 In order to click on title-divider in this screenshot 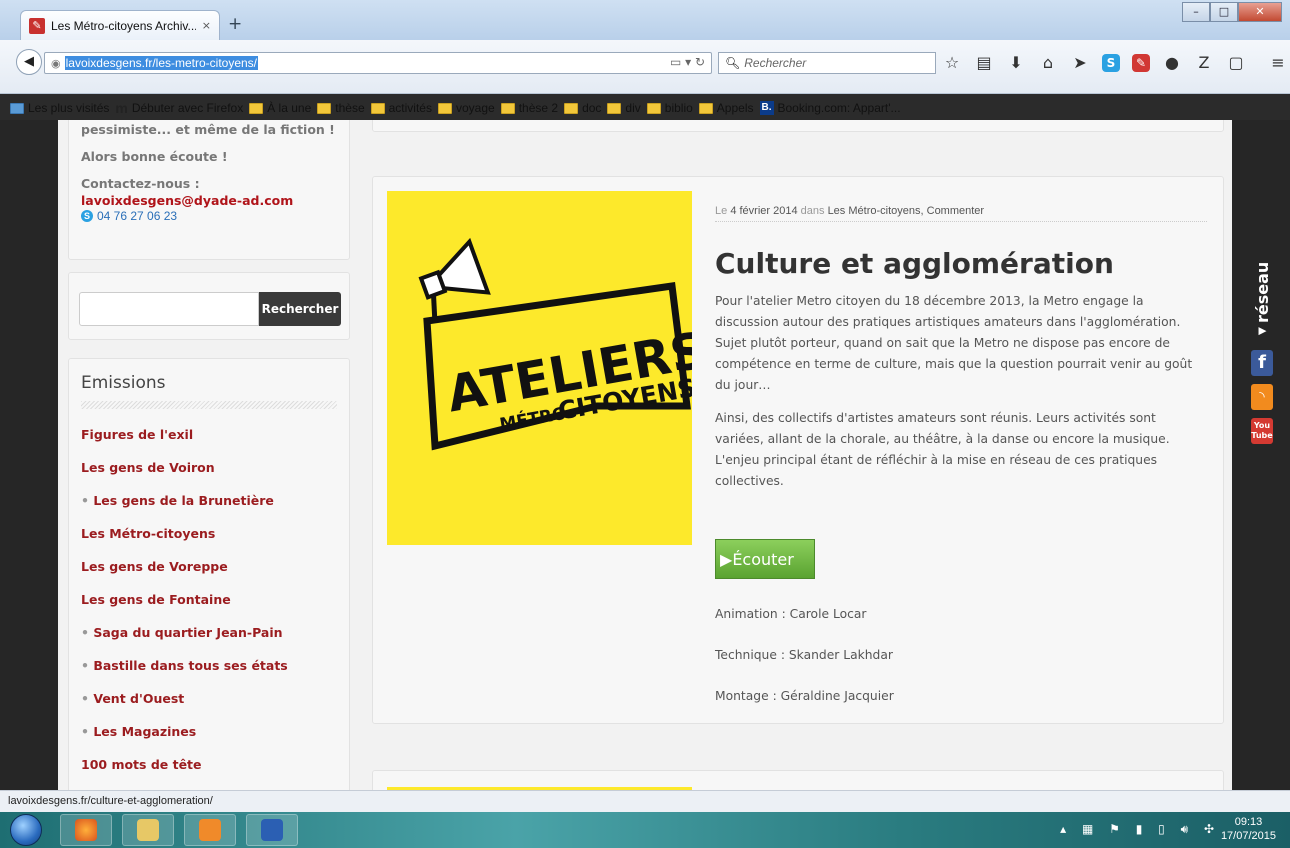, I will do `click(209, 405)`.